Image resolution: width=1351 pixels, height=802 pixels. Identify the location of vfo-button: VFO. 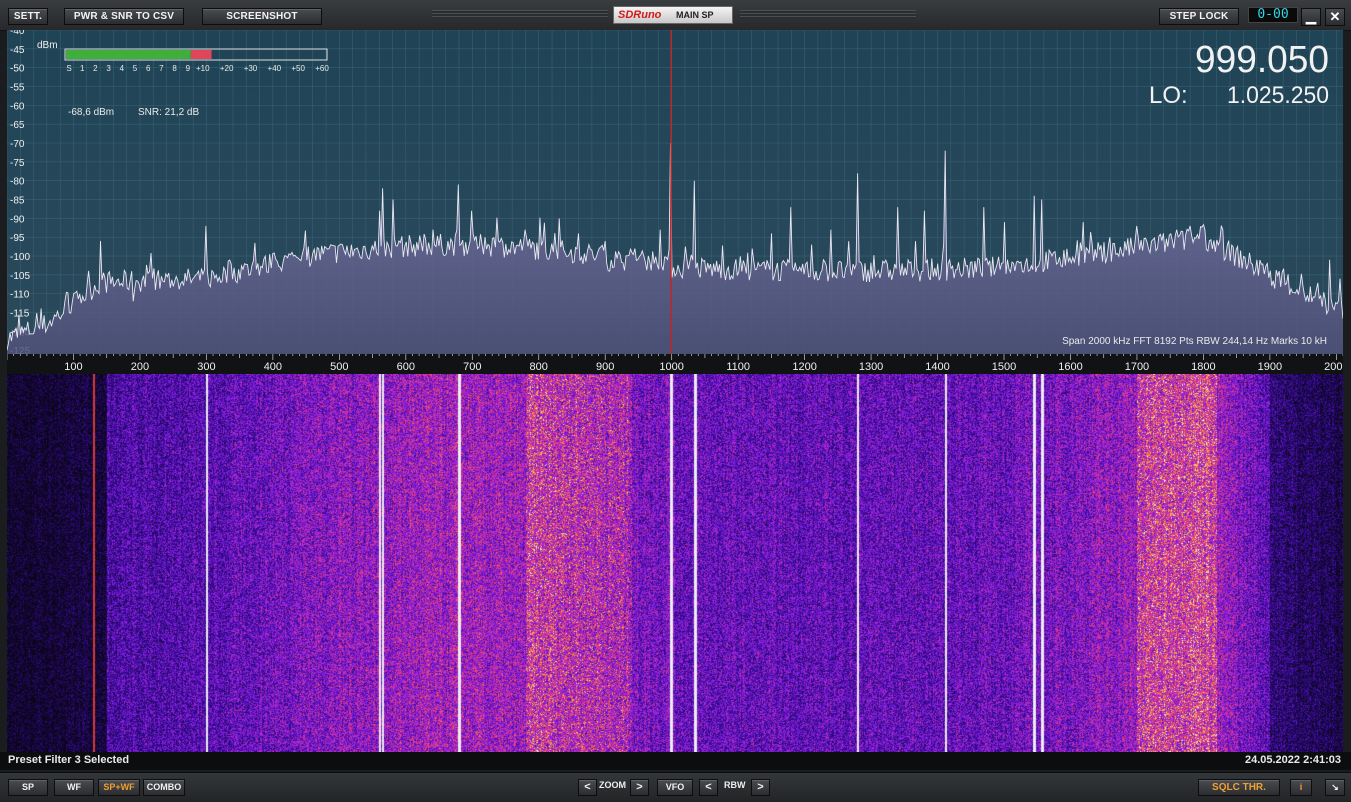
(675, 787).